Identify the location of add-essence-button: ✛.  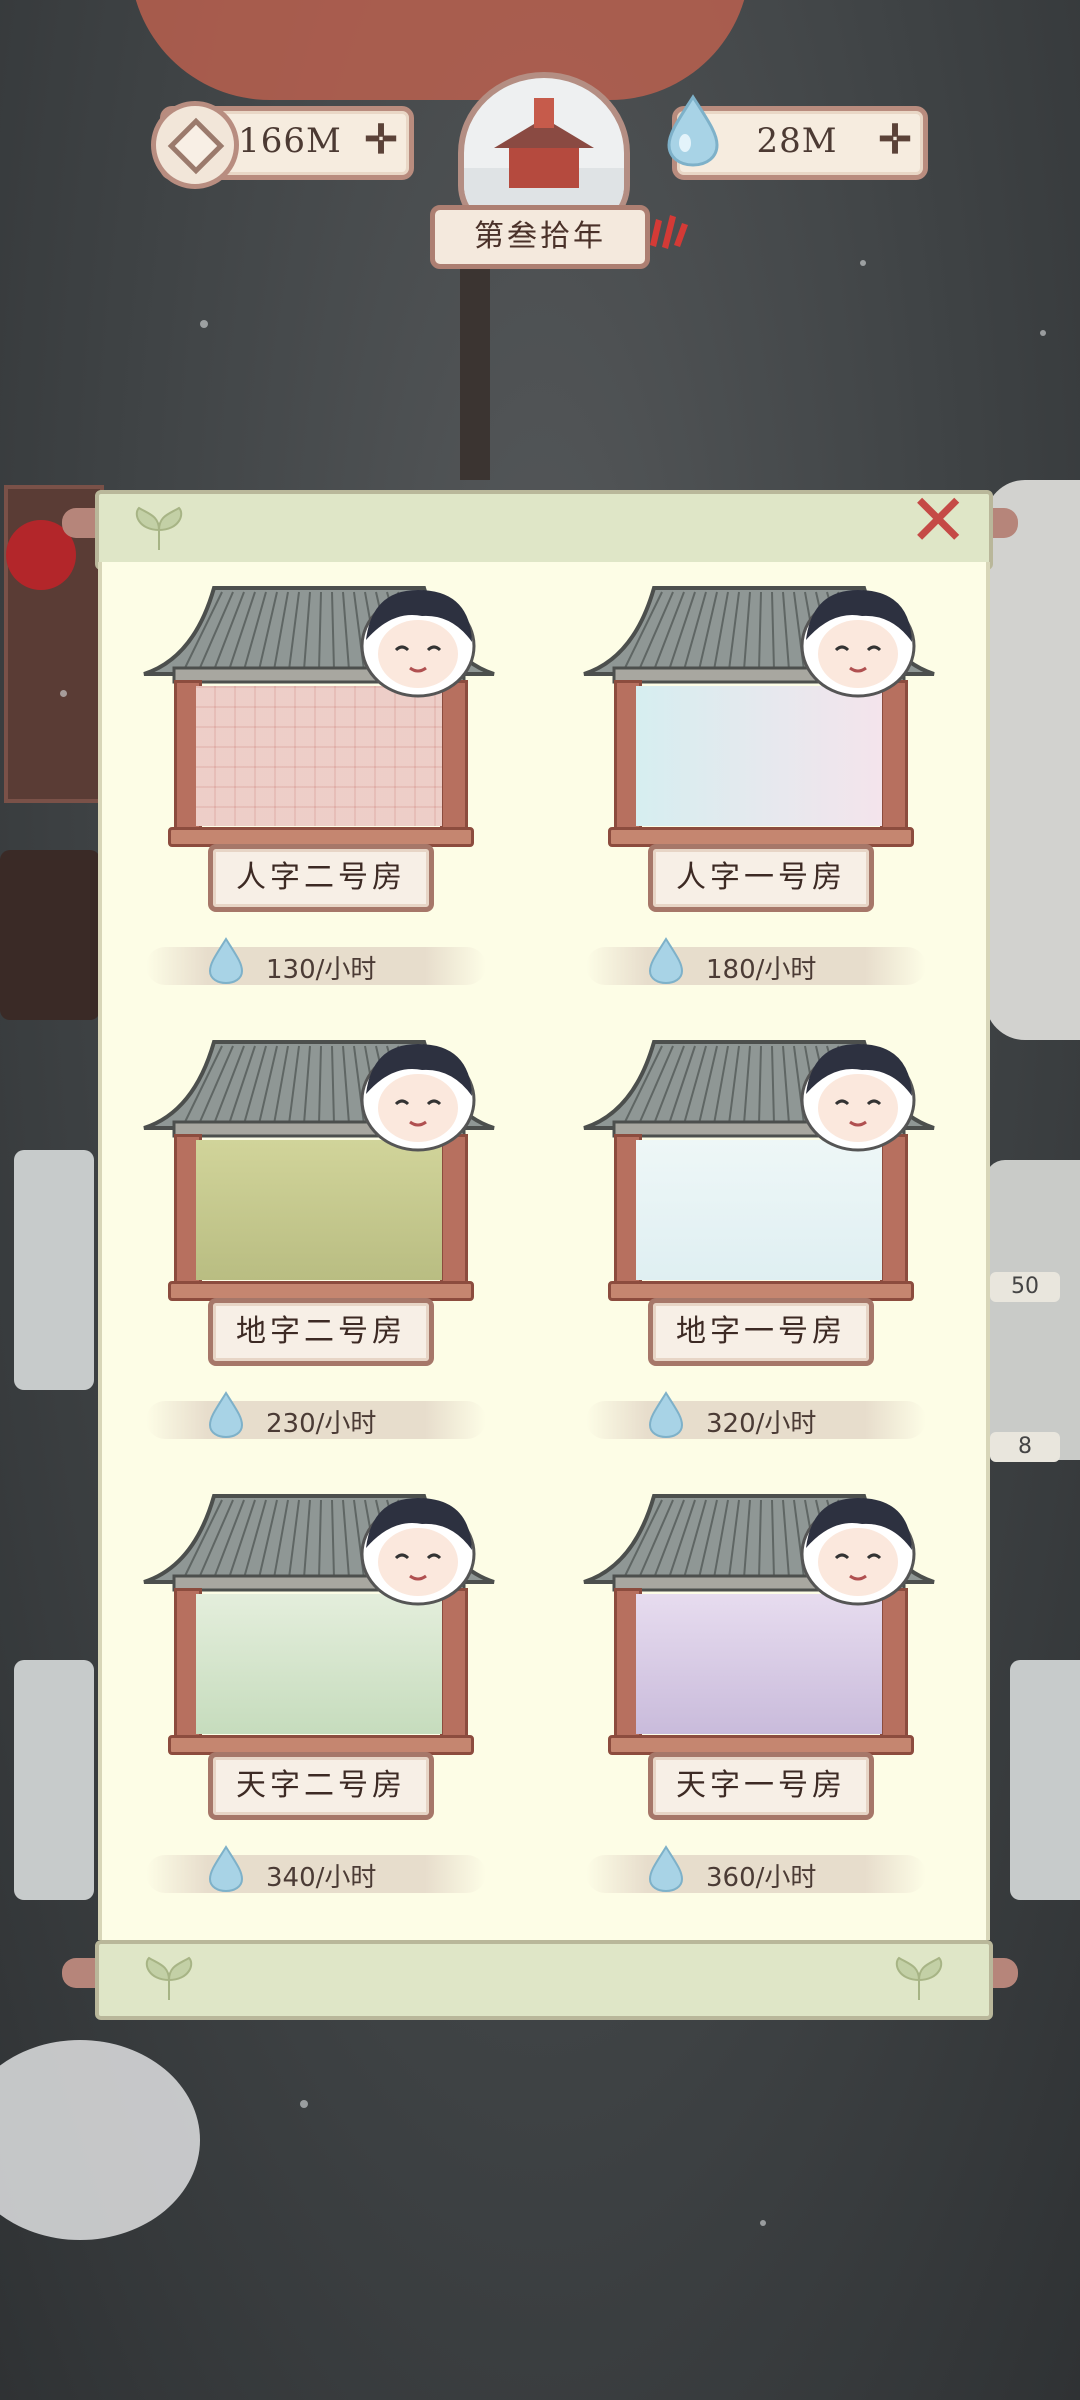
(895, 140).